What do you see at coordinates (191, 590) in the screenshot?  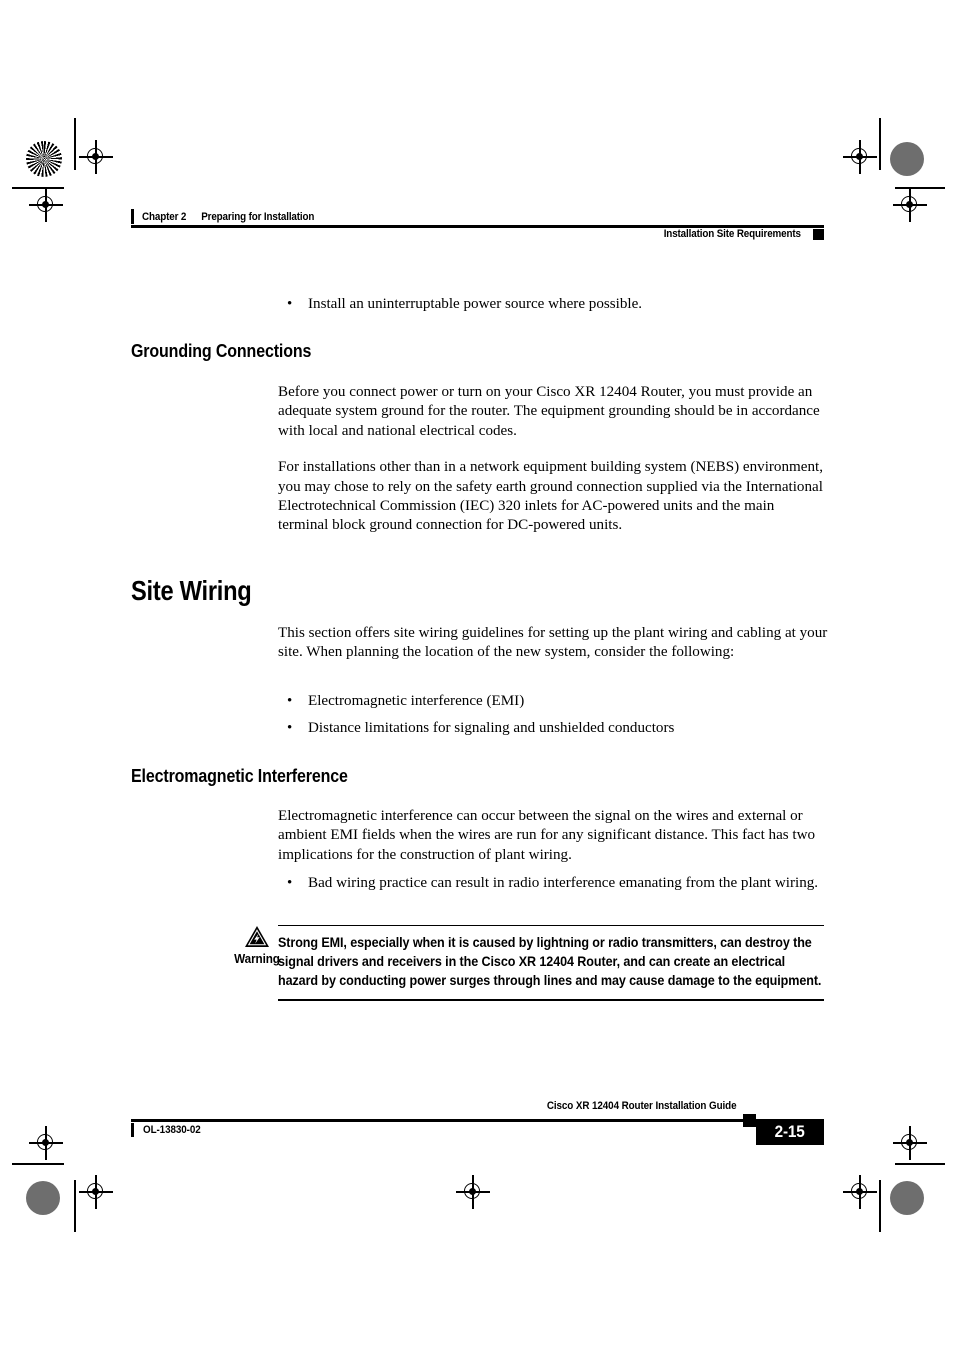 I see `heading-site-wiring: Site Wiring` at bounding box center [191, 590].